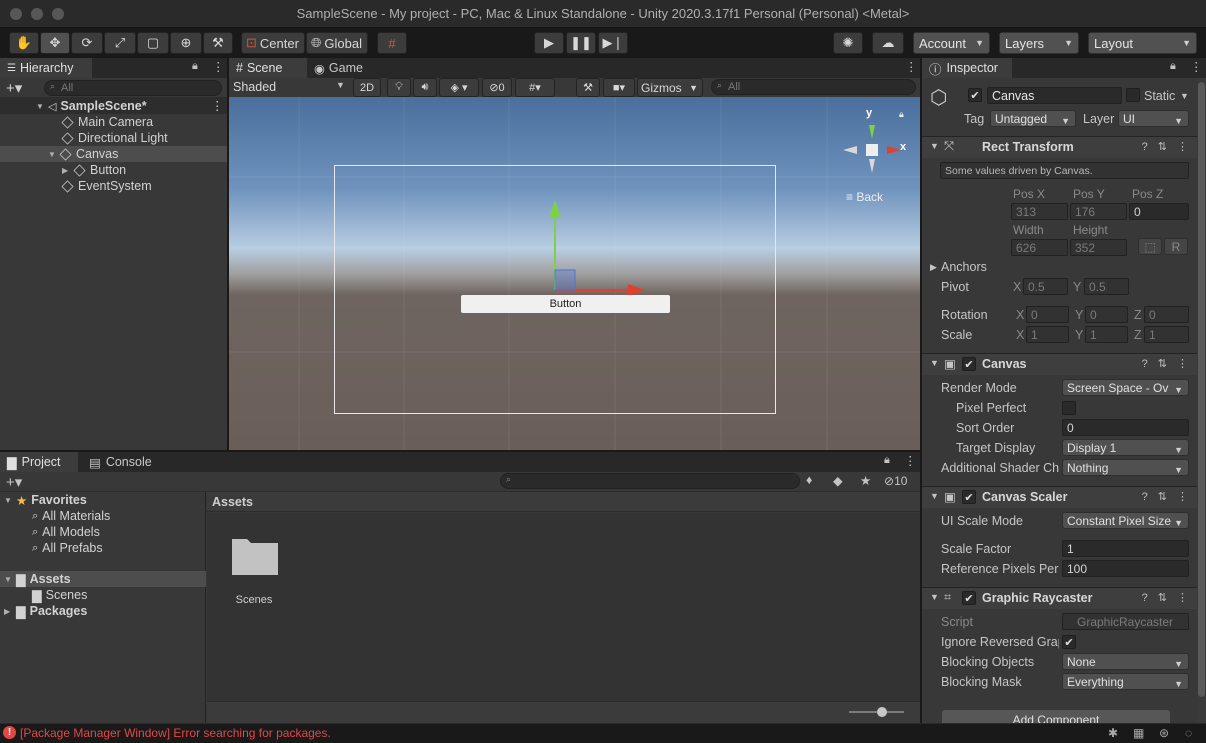 The height and width of the screenshot is (743, 1206). What do you see at coordinates (254, 87) in the screenshot?
I see `shading-dropdown: Shaded` at bounding box center [254, 87].